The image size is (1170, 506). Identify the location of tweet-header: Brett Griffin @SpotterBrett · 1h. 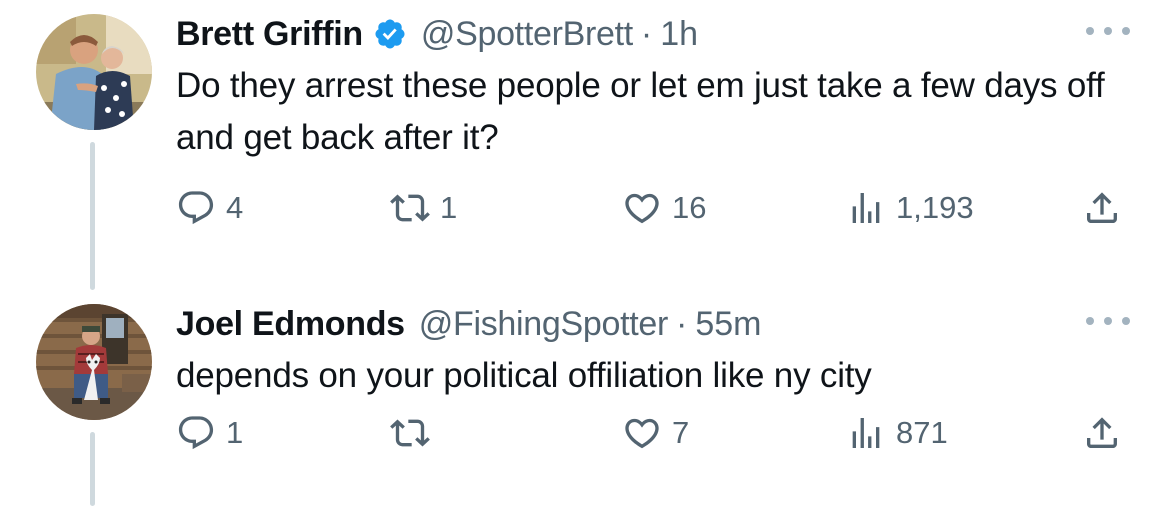
(437, 34).